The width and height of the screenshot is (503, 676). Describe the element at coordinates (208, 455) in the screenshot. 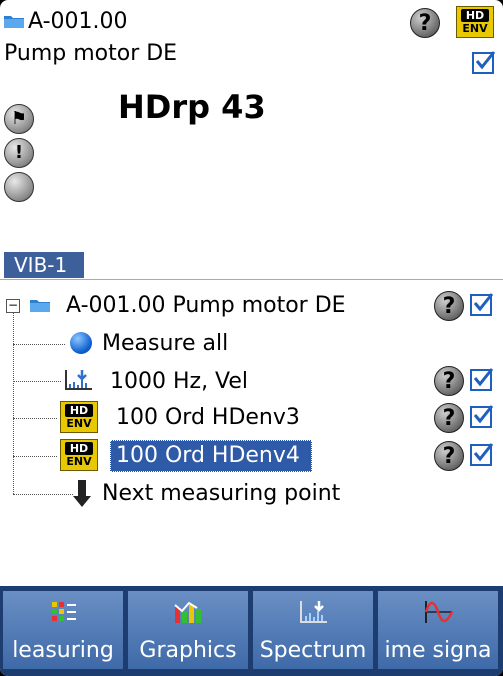

I see `tree-item-hdenv4: 100 Ord HDenv4` at that location.